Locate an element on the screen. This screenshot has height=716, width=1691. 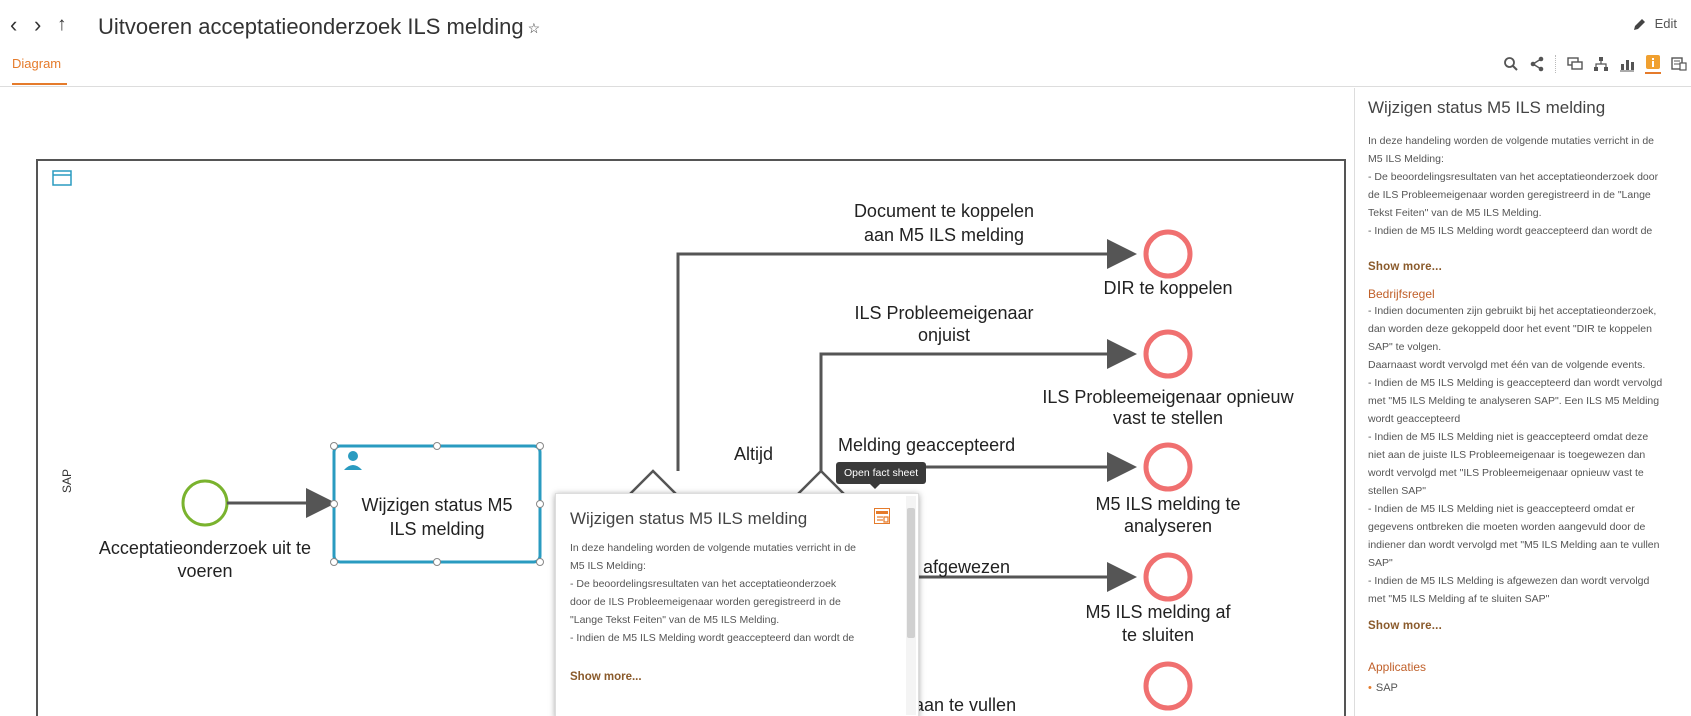
task-label-2: ILS melding is located at coordinates (436, 529).